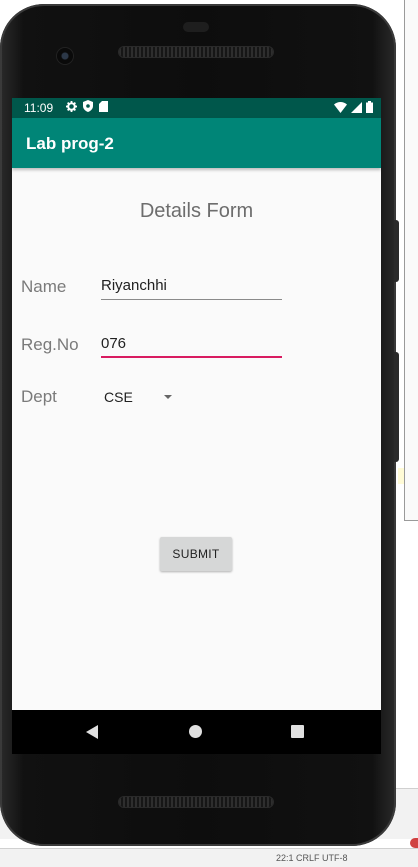  What do you see at coordinates (71, 106) in the screenshot?
I see `gear-icon` at bounding box center [71, 106].